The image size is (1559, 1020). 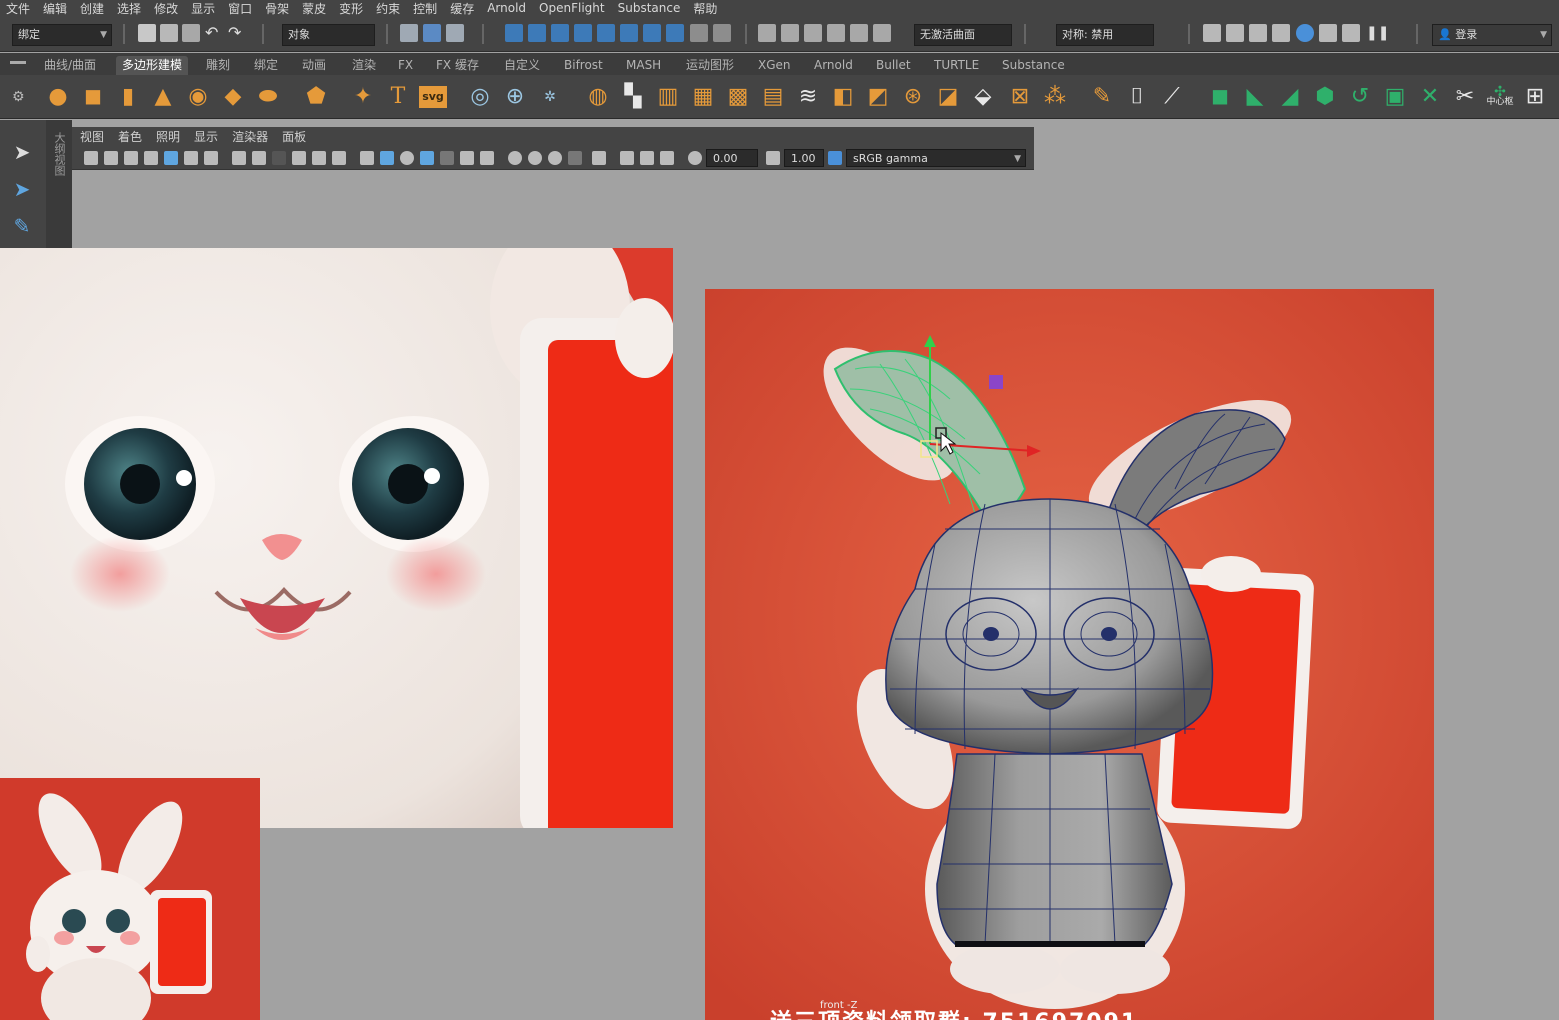 What do you see at coordinates (722, 33) in the screenshot?
I see `history-icon` at bounding box center [722, 33].